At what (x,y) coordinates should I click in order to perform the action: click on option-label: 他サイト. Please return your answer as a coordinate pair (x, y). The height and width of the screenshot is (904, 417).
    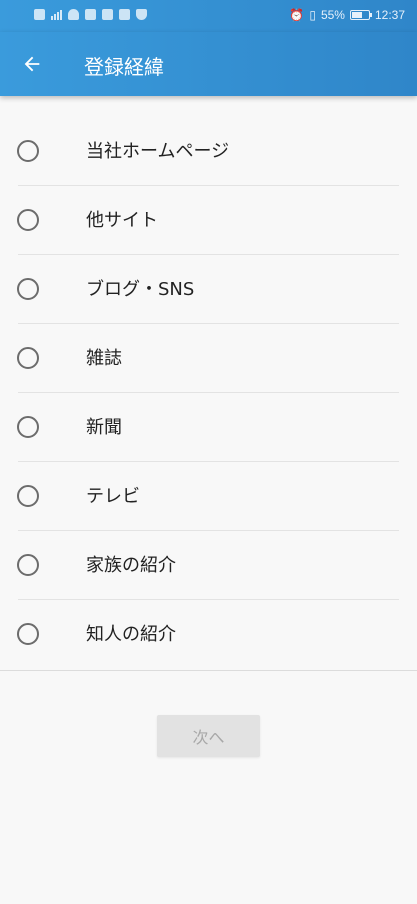
    Looking at the image, I should click on (122, 220).